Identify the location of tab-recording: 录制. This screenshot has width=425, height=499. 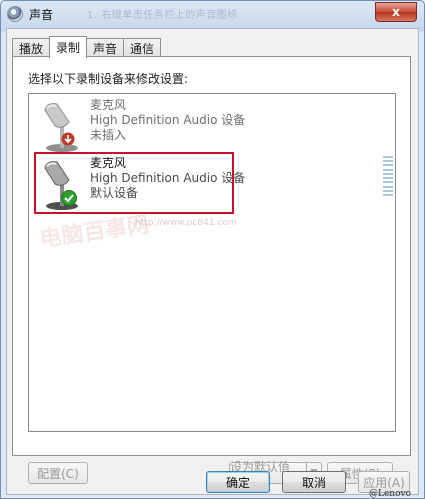
(68, 47).